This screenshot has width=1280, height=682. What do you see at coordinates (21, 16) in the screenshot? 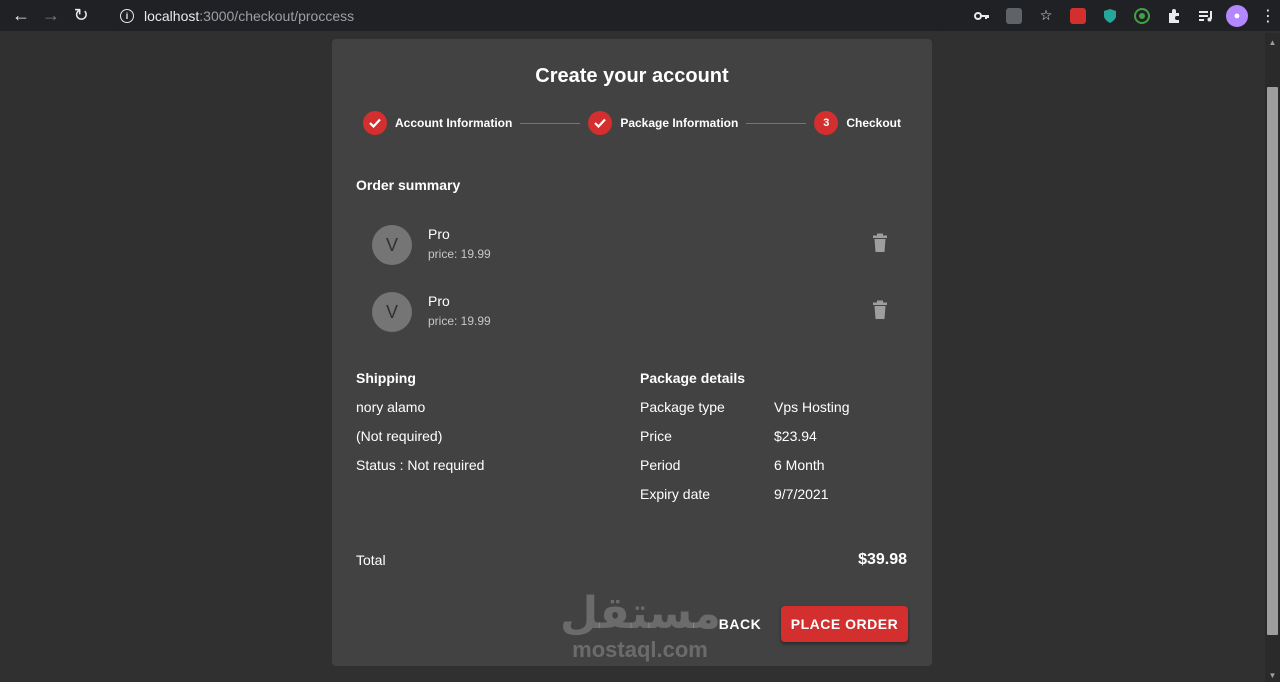
I see `back-arrow-icon: ←` at bounding box center [21, 16].